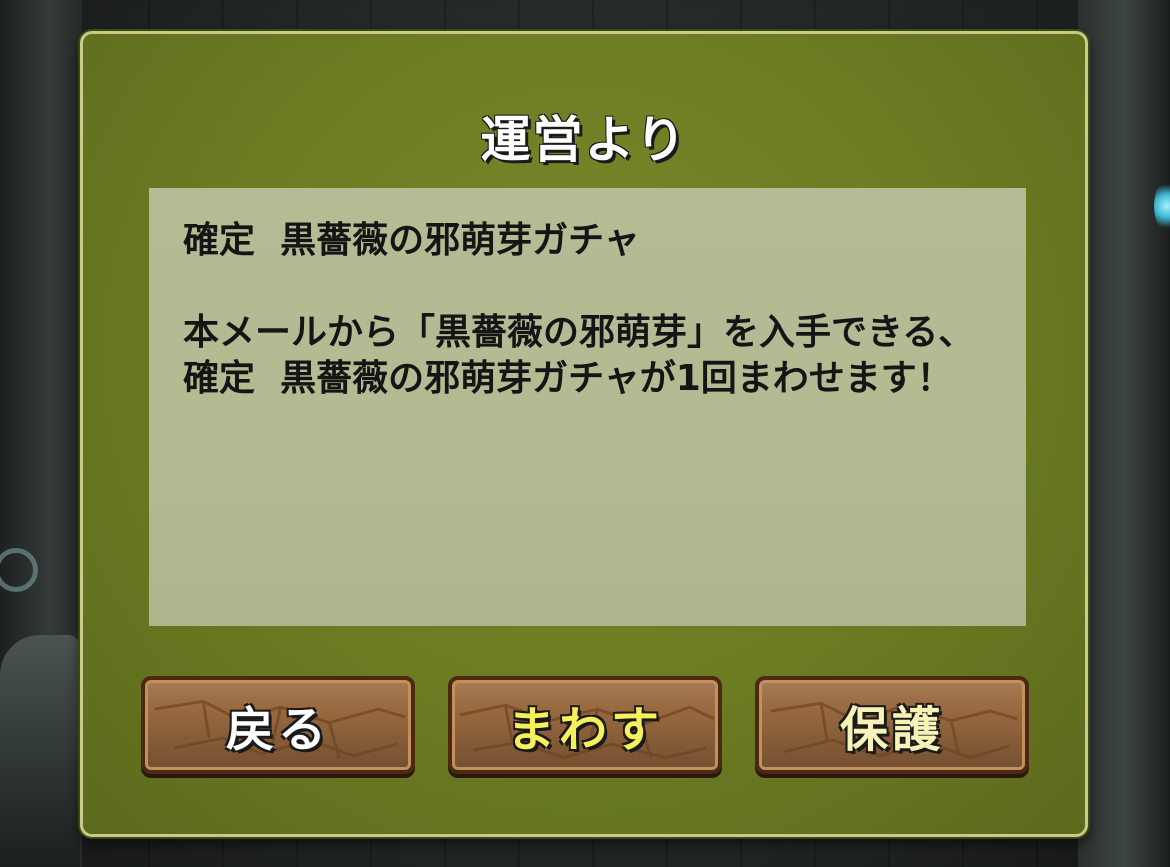  Describe the element at coordinates (277, 730) in the screenshot. I see `back-button-label: 戻る` at that location.